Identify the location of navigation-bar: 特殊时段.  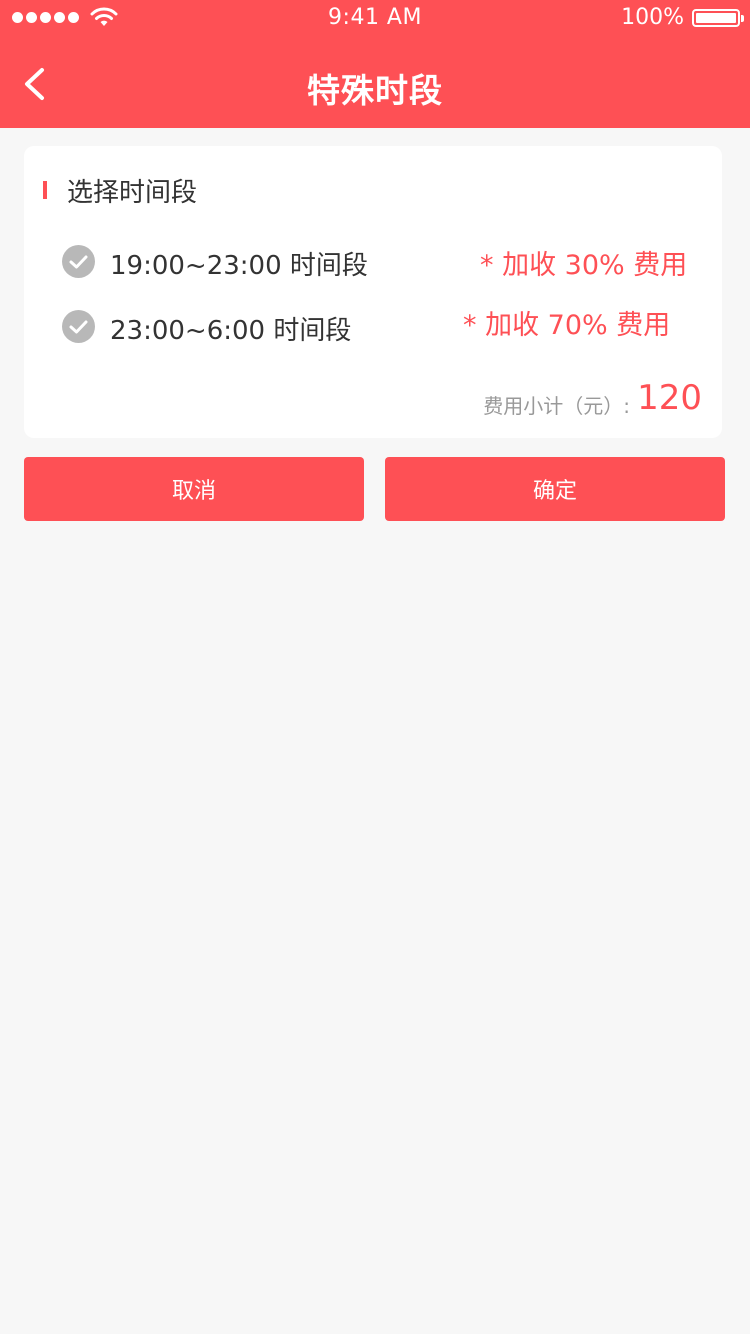
(375, 84).